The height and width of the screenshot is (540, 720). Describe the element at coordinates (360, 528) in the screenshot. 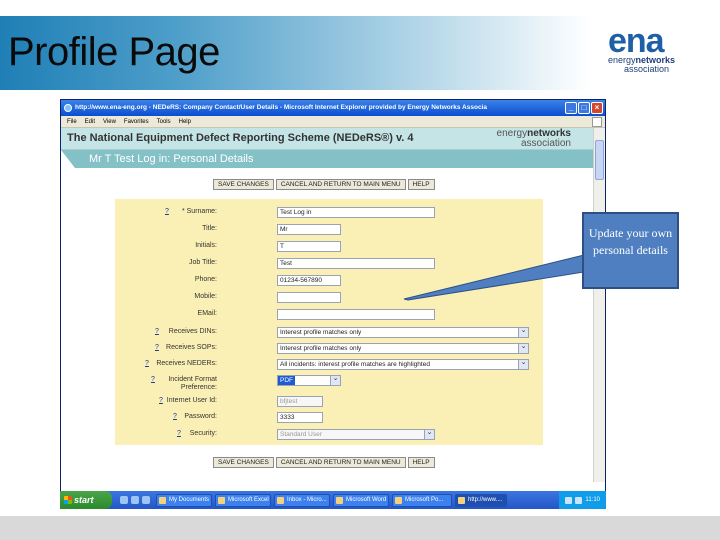

I see `footer-band` at that location.